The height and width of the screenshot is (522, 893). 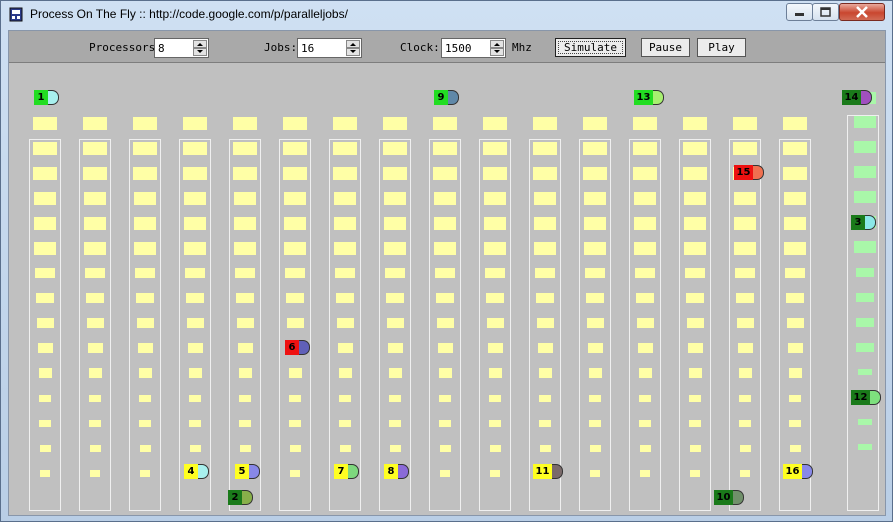 What do you see at coordinates (467, 48) in the screenshot?
I see `clock-input` at bounding box center [467, 48].